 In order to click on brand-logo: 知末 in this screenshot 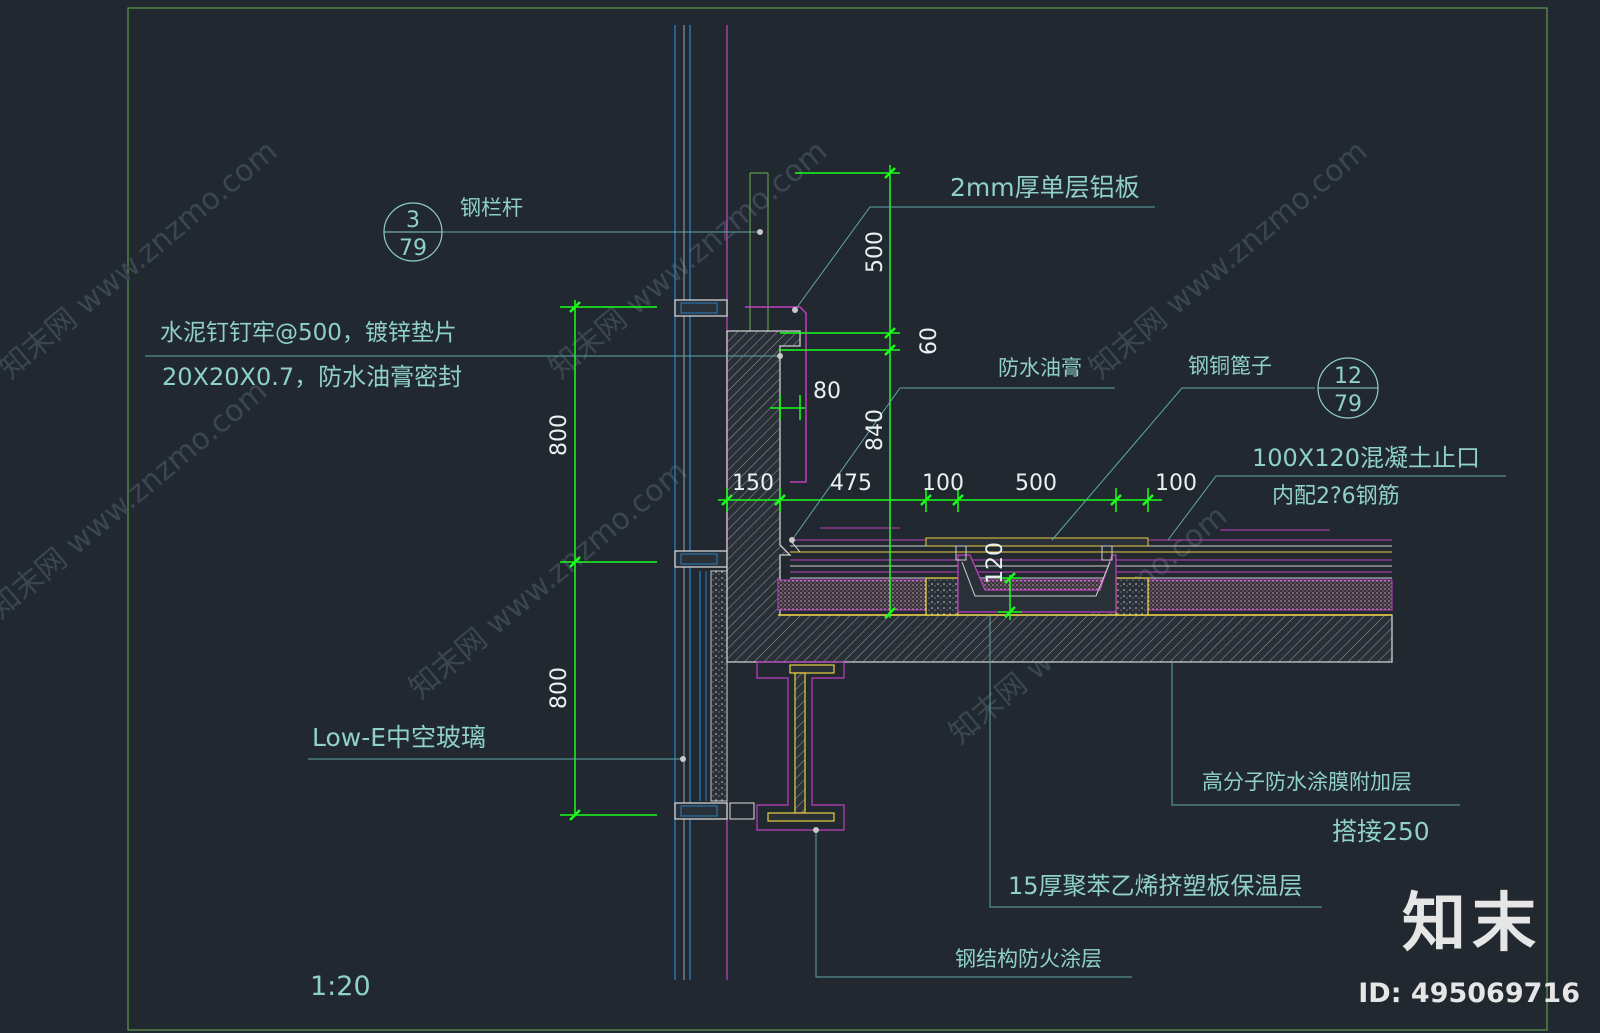, I will do `click(1472, 924)`.